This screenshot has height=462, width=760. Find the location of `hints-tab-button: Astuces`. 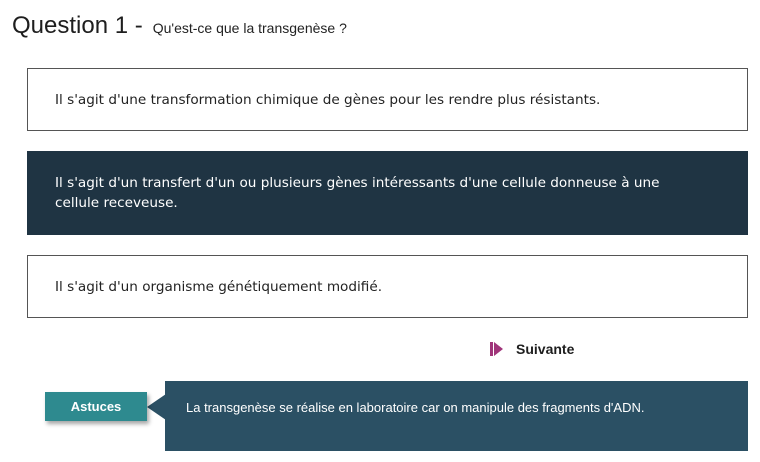

hints-tab-button: Astuces is located at coordinates (96, 406).